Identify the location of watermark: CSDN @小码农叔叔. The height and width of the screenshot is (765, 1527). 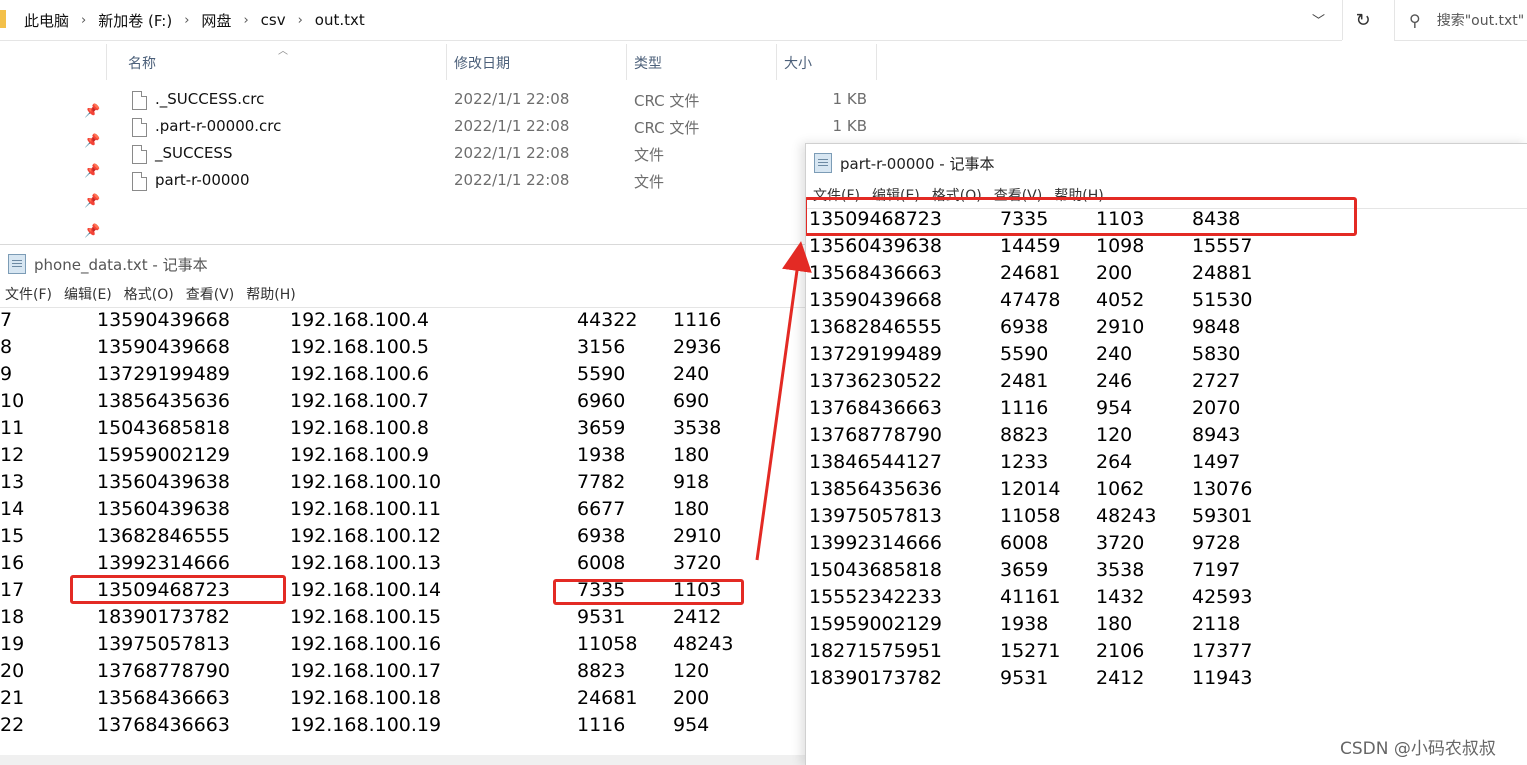
(1418, 749).